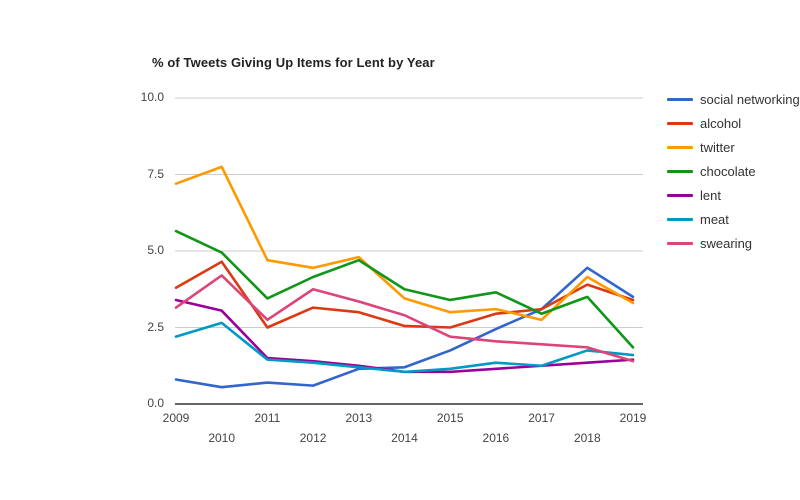 This screenshot has height=500, width=800. Describe the element at coordinates (750, 99) in the screenshot. I see `legend-item-label: social networking` at that location.